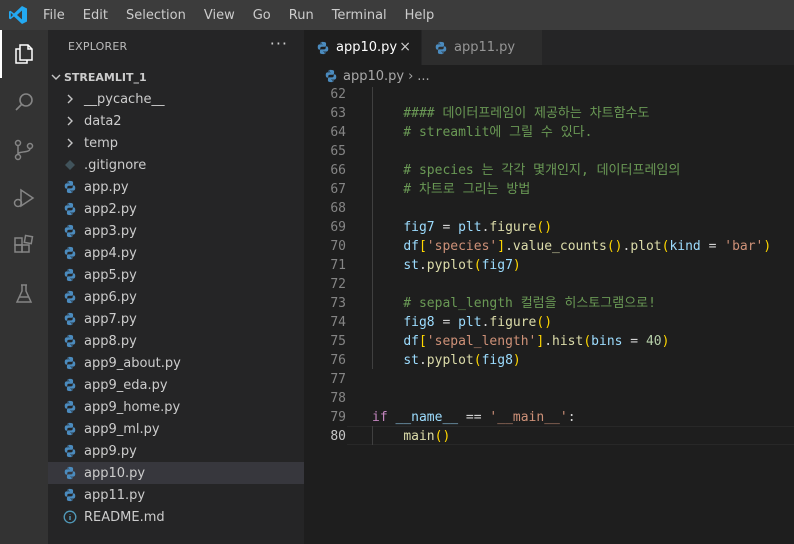 This screenshot has width=794, height=544. What do you see at coordinates (24, 54) in the screenshot?
I see `explorer-icon` at bounding box center [24, 54].